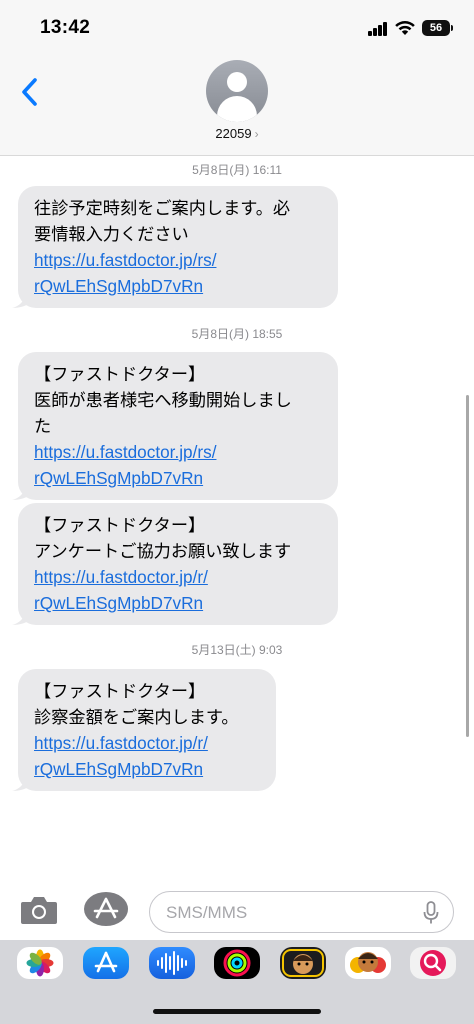 This screenshot has width=474, height=1024. What do you see at coordinates (43, 426) in the screenshot?
I see `message-line: た` at bounding box center [43, 426].